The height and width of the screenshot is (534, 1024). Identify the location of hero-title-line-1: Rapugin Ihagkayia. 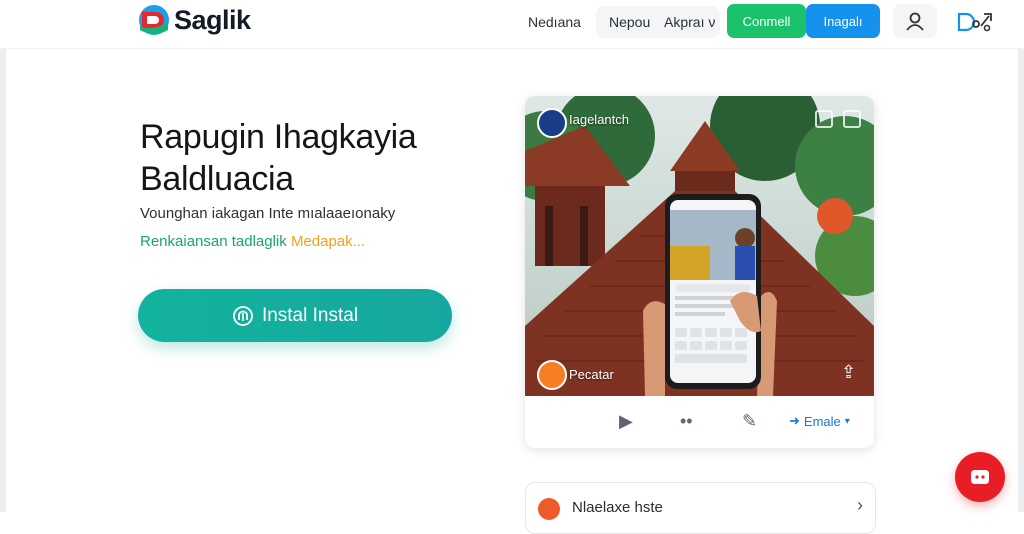
(278, 137).